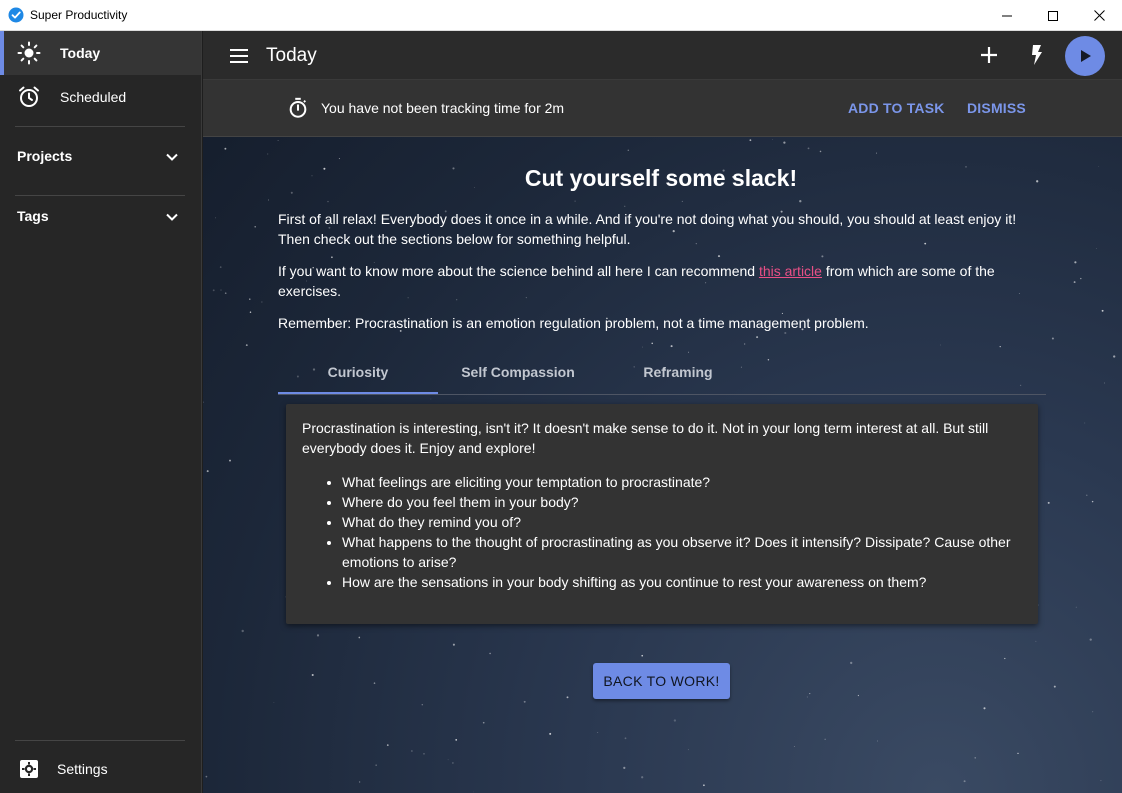  I want to click on active-tab-indicator, so click(358, 393).